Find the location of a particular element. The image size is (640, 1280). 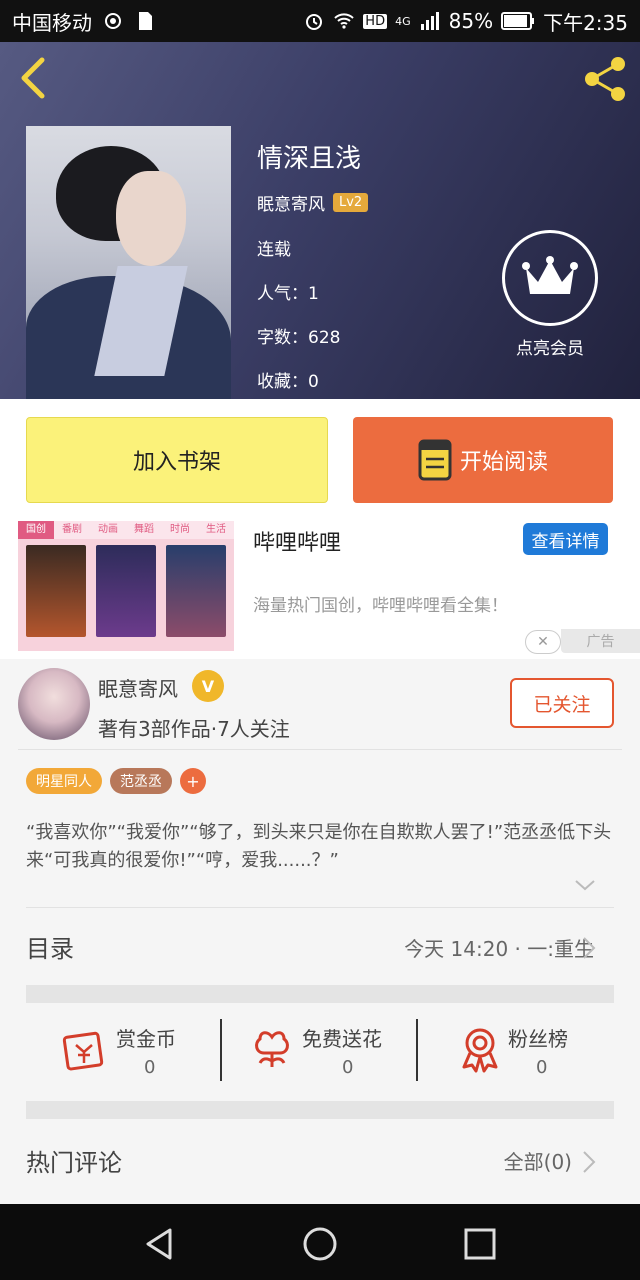

book-cover is located at coordinates (128, 262).